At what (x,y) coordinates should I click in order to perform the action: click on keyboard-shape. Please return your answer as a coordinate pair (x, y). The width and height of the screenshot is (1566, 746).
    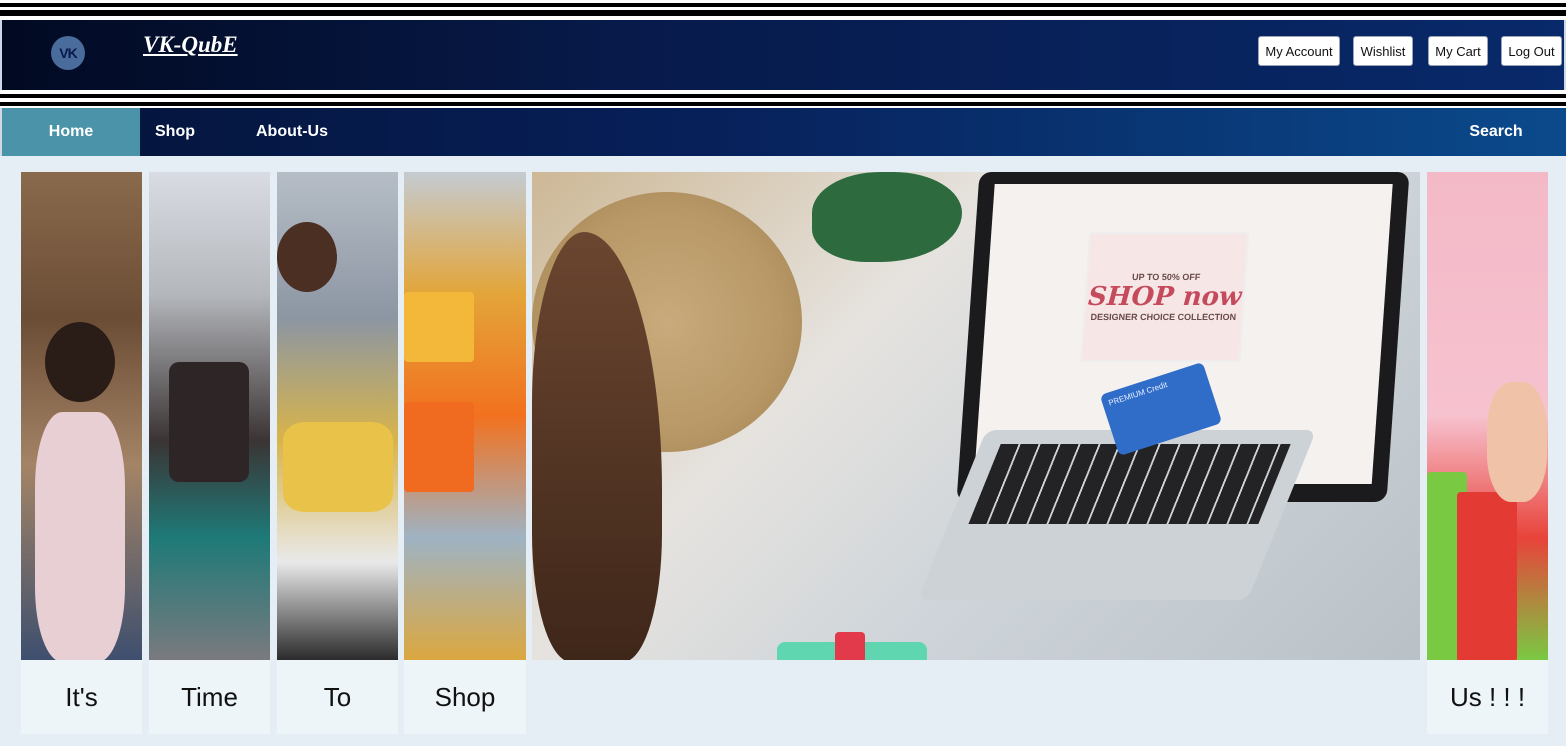
    Looking at the image, I should click on (1117, 515).